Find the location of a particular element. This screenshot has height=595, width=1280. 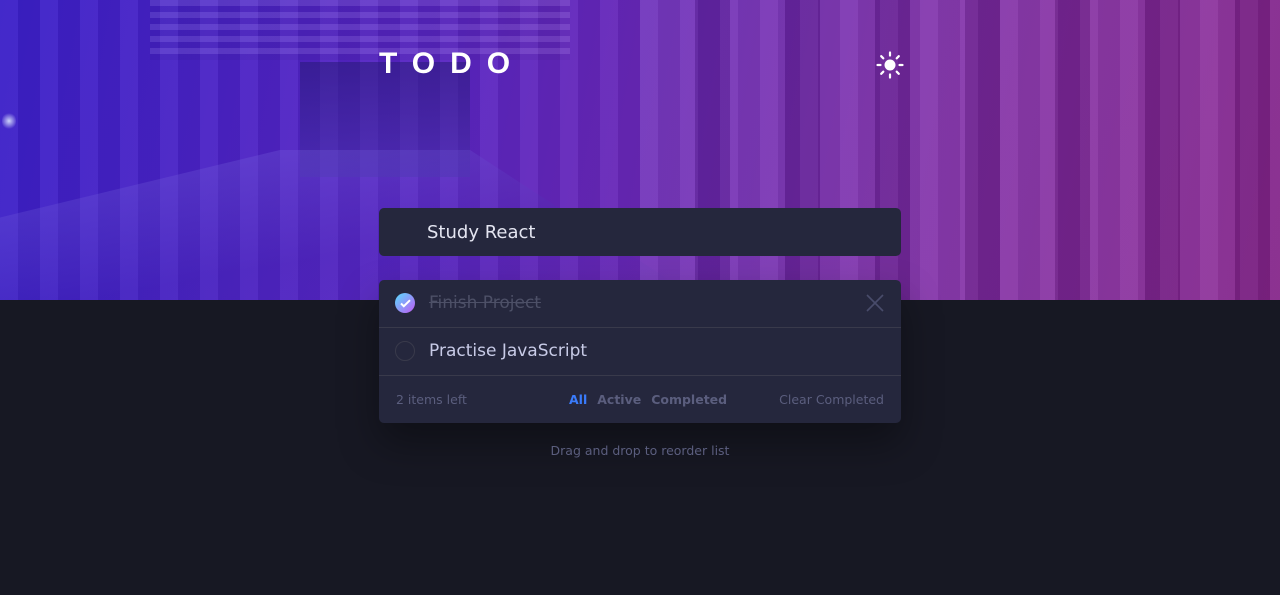

unchecked-checkbox-icon is located at coordinates (405, 351).